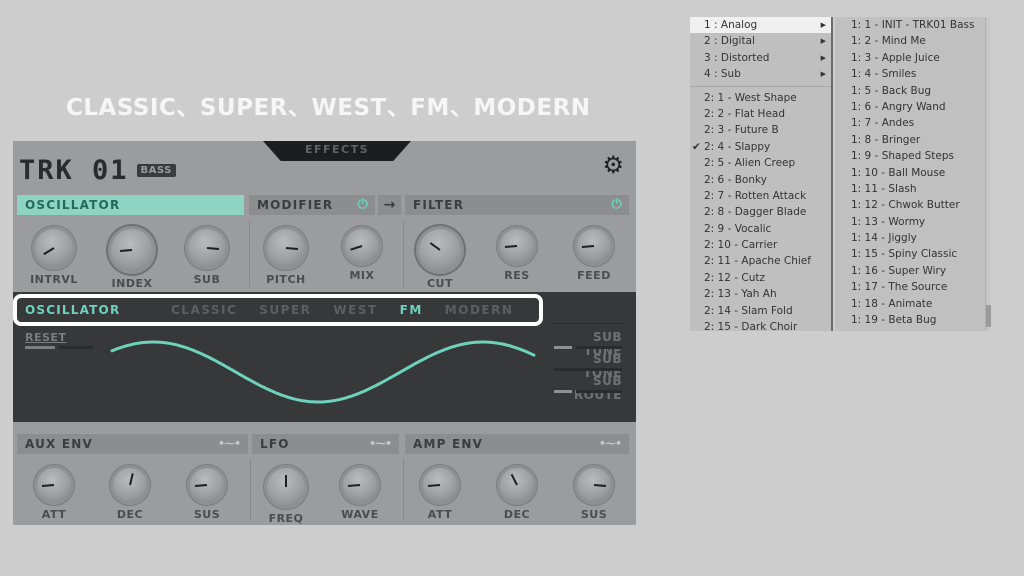 The height and width of the screenshot is (576, 1024). I want to click on menu-category-item: 3 : Distorted ▶, so click(760, 58).